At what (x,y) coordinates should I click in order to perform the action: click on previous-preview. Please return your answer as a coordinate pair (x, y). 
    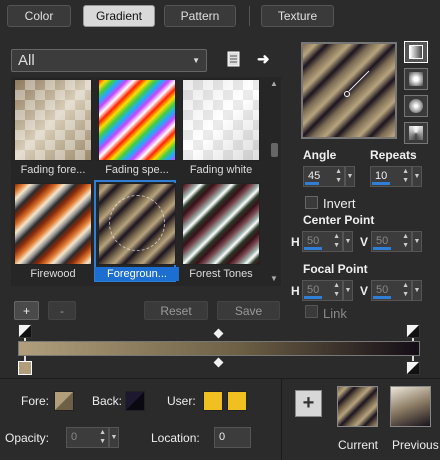
    Looking at the image, I should click on (410, 406).